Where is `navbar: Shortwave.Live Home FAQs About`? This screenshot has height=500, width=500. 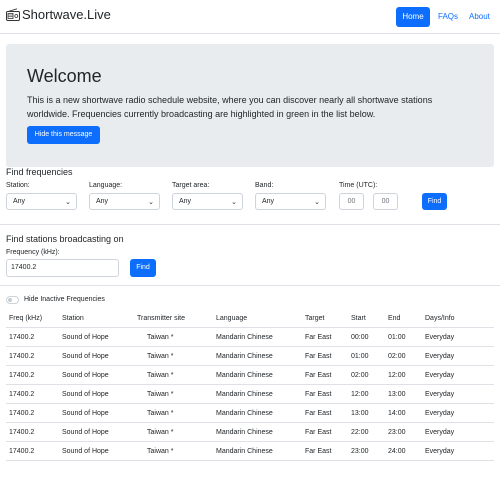
navbar: Shortwave.Live Home FAQs About is located at coordinates (250, 17).